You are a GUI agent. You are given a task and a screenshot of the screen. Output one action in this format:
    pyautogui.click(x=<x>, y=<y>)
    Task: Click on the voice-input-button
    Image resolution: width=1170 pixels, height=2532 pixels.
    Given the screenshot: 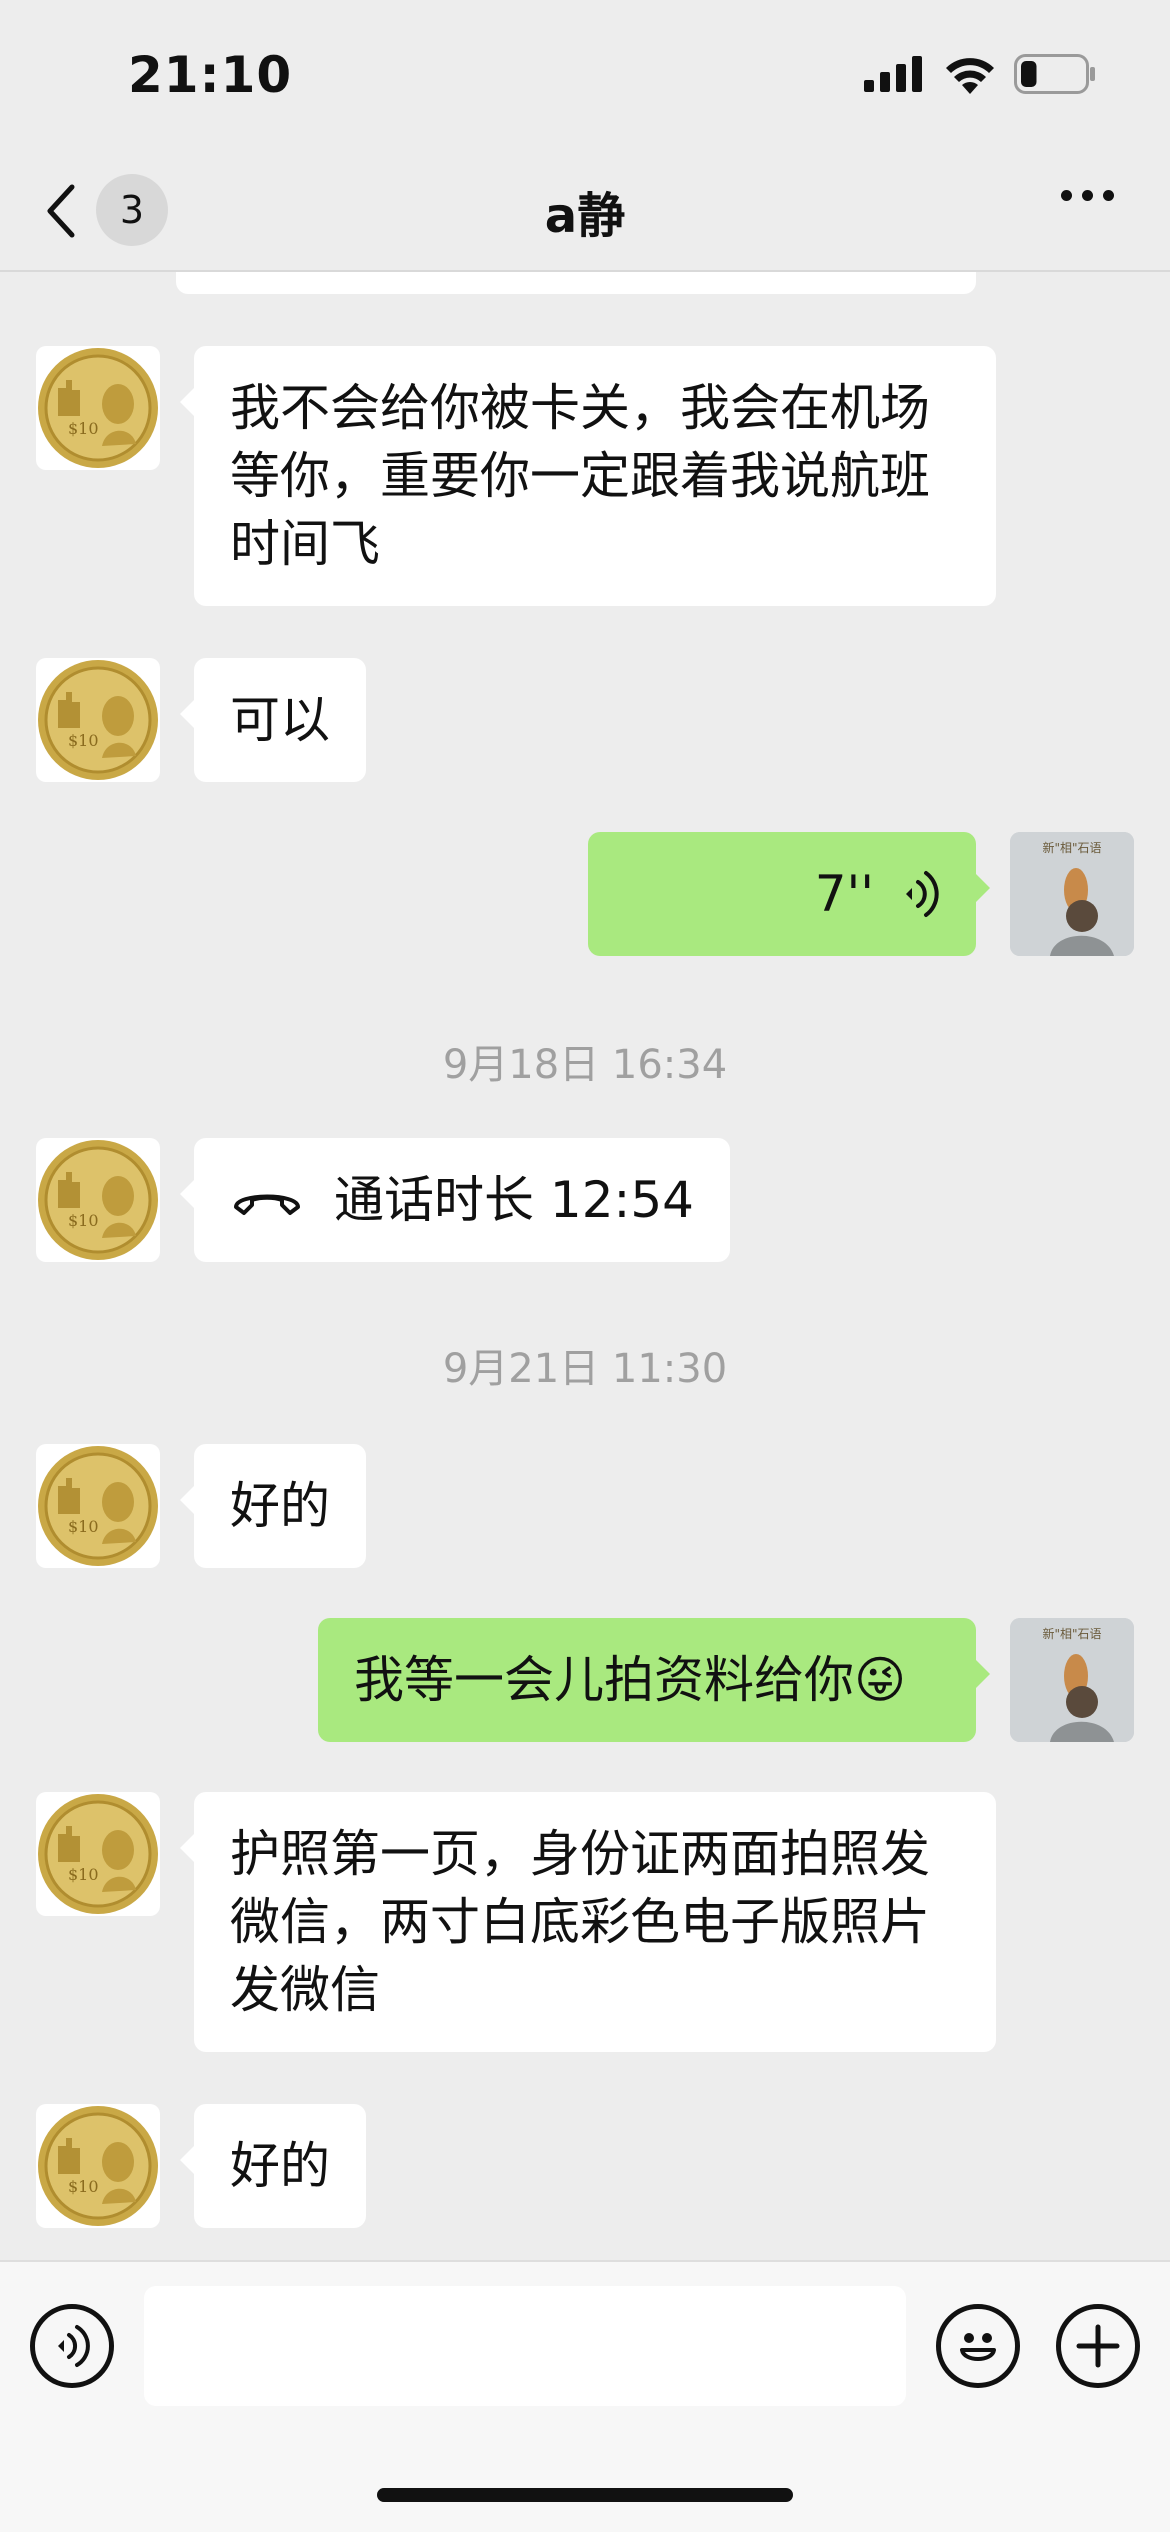 What is the action you would take?
    pyautogui.click(x=72, y=2346)
    